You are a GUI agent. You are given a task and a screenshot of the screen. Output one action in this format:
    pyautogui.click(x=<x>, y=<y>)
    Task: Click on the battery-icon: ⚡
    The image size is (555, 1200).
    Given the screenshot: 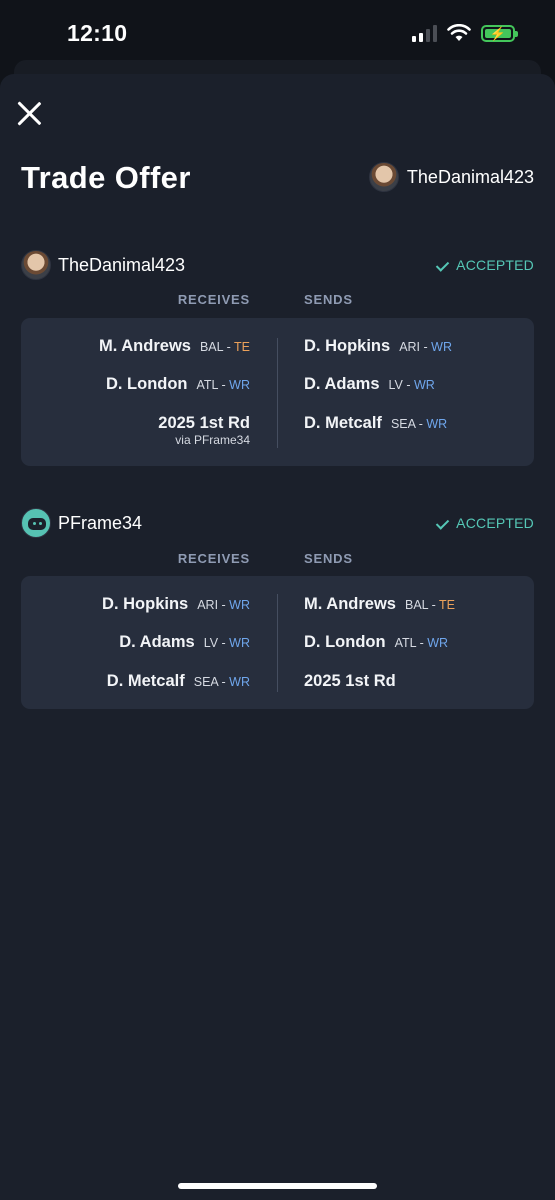 What is the action you would take?
    pyautogui.click(x=499, y=33)
    